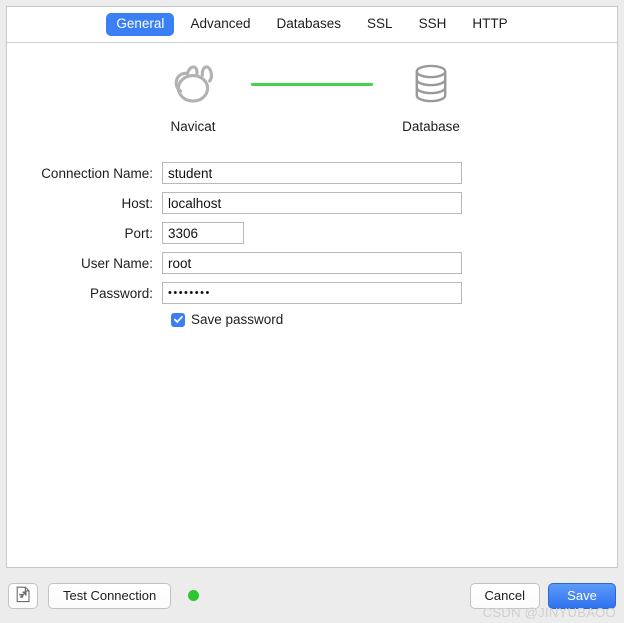 The width and height of the screenshot is (624, 623). What do you see at coordinates (431, 84) in the screenshot?
I see `database-cylinder-icon` at bounding box center [431, 84].